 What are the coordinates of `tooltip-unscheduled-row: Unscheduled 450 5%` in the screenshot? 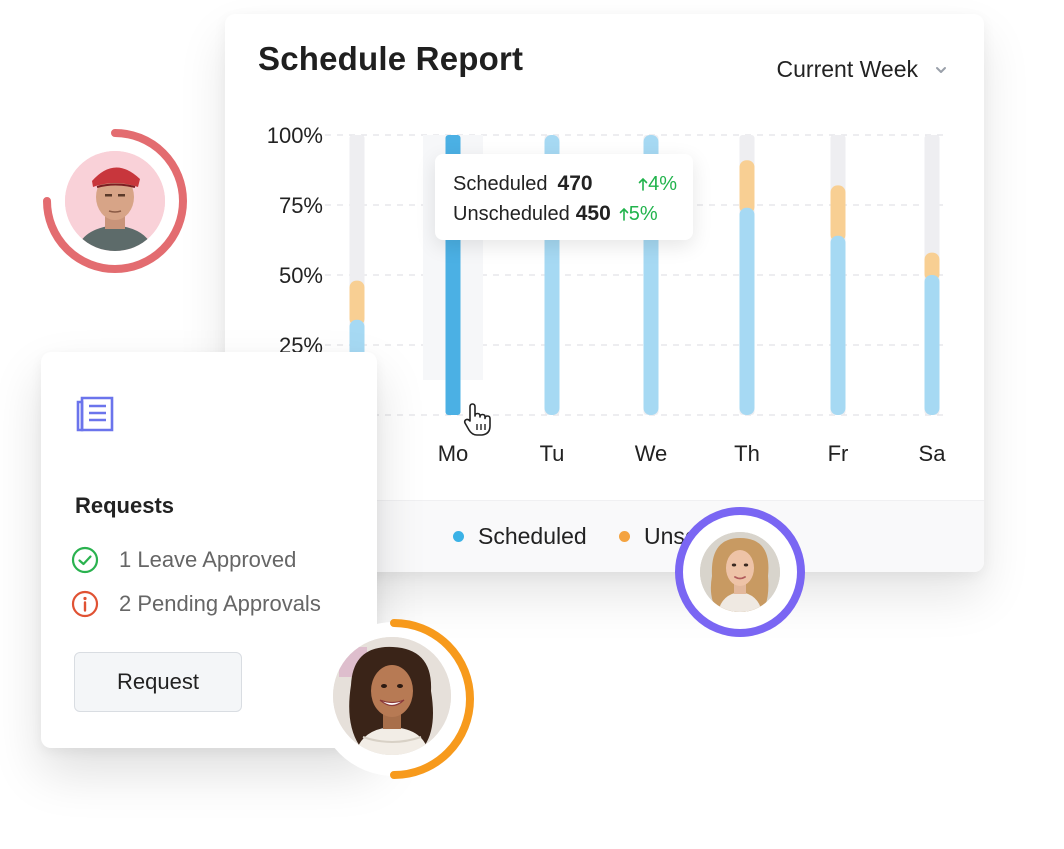 It's located at (565, 217).